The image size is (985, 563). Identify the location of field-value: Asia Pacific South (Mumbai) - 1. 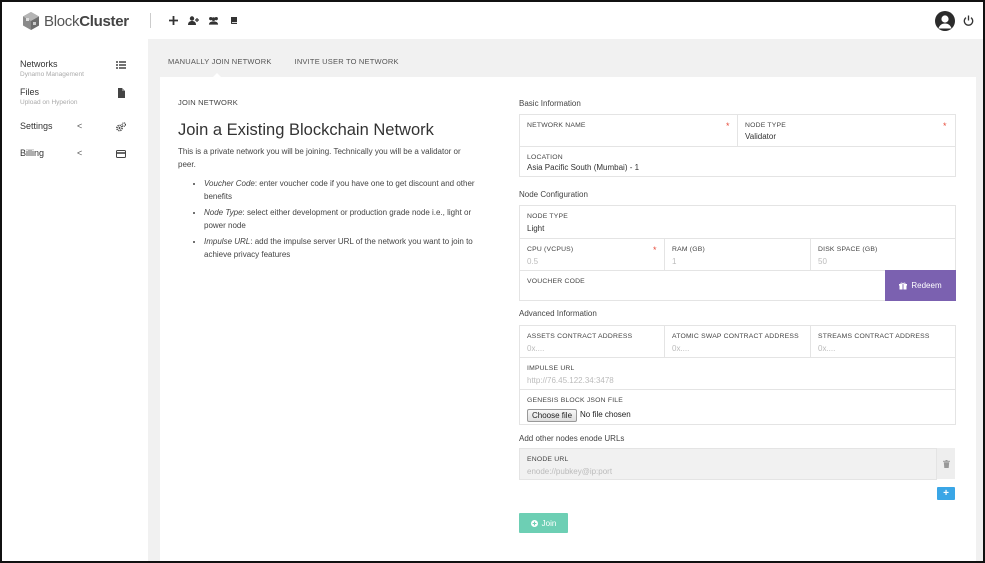
(583, 167).